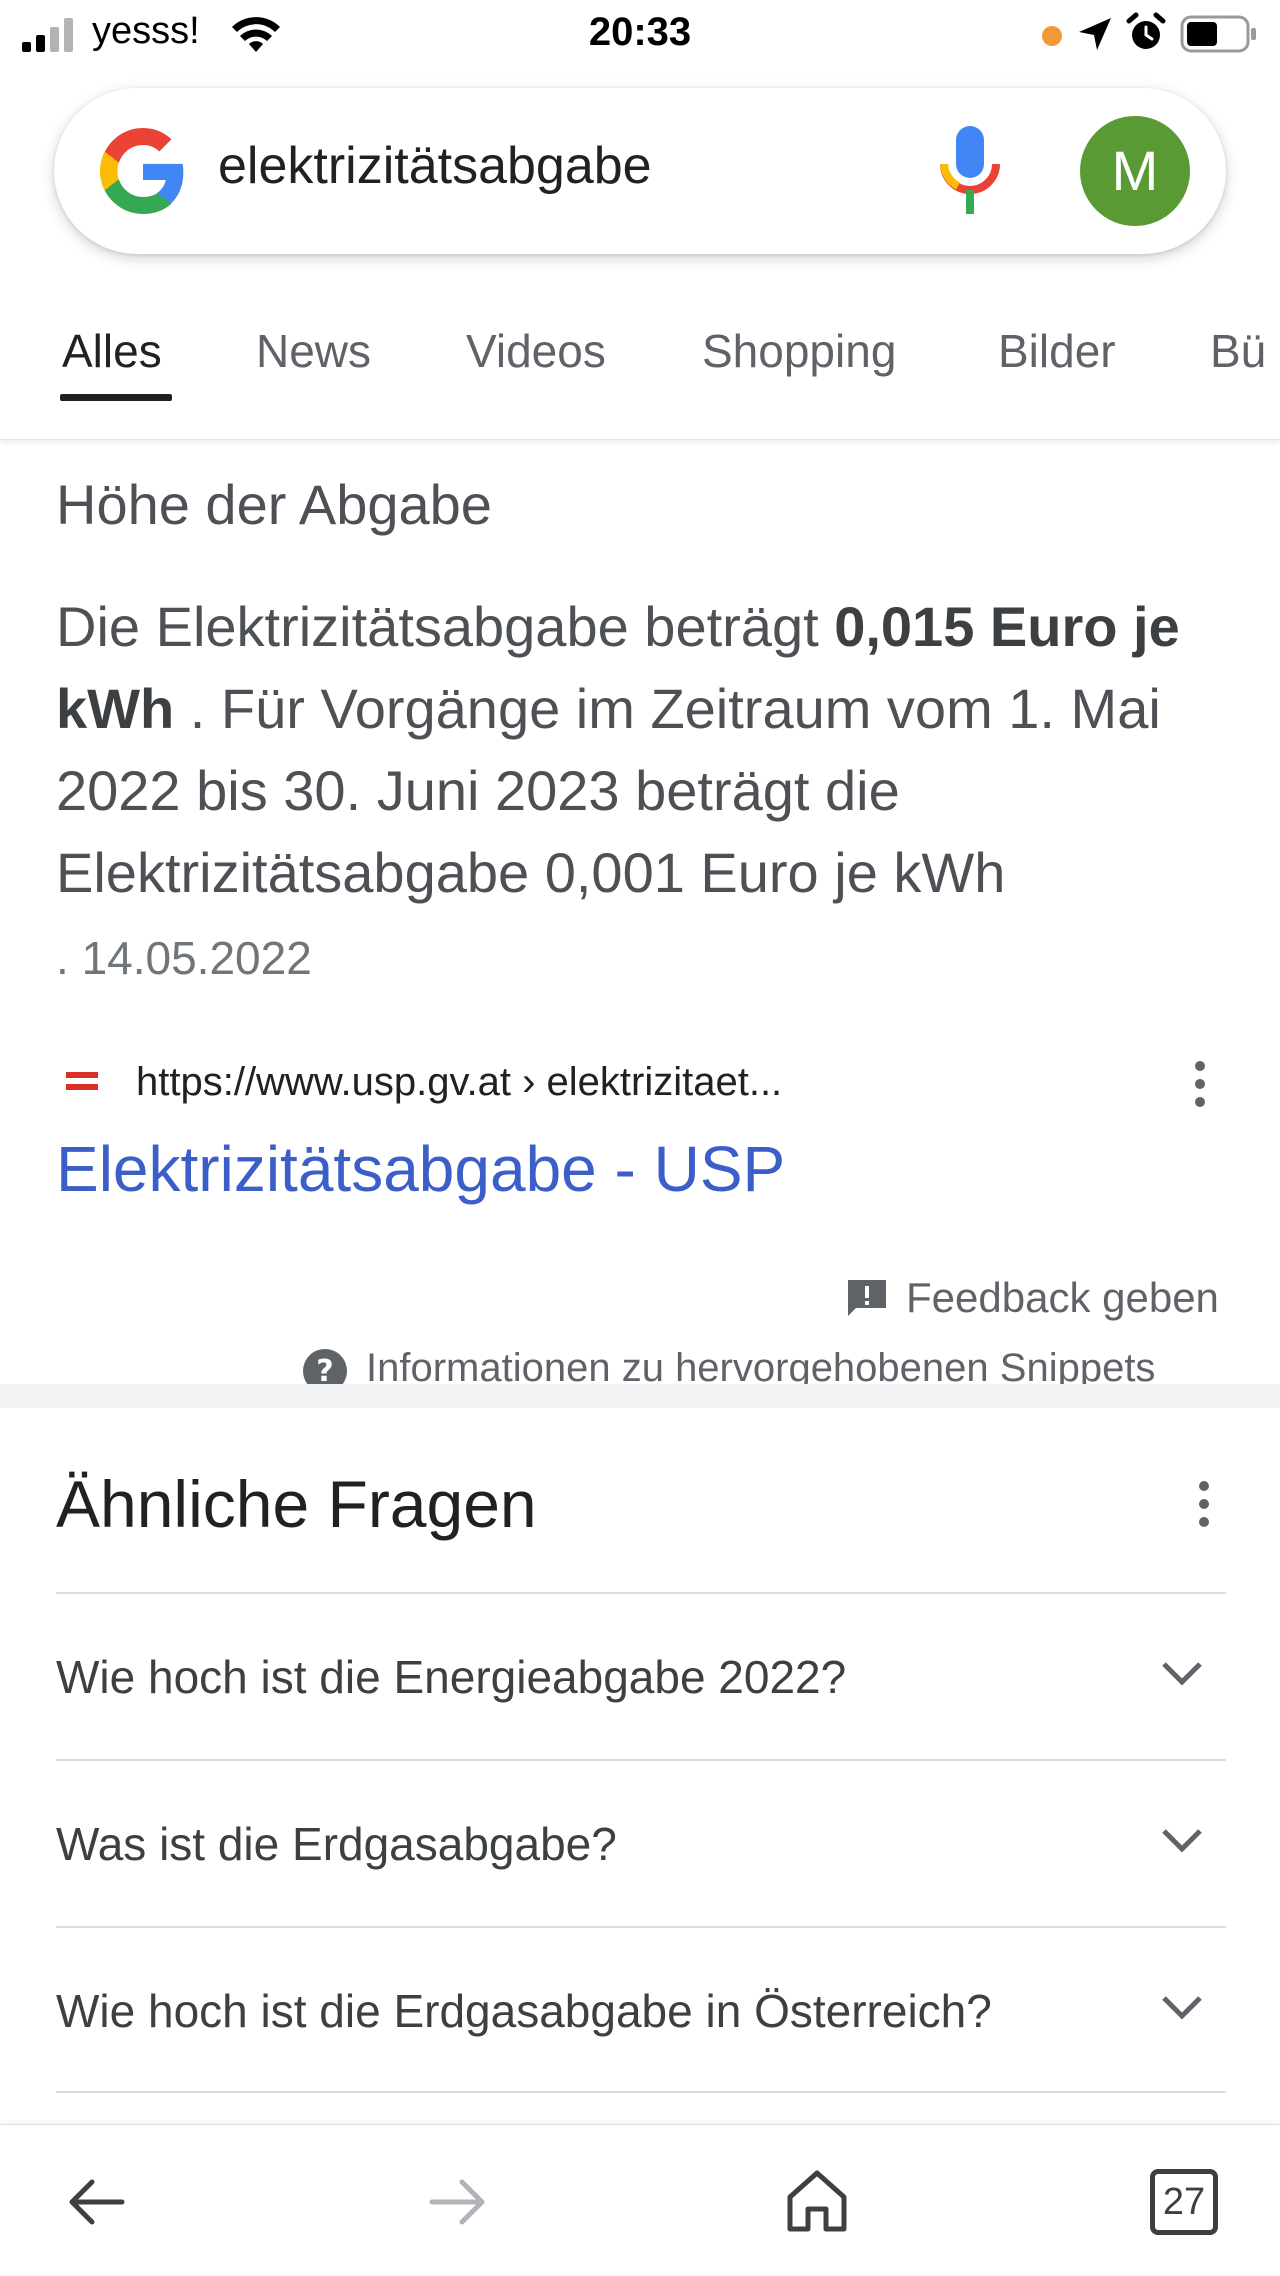  Describe the element at coordinates (82, 1081) in the screenshot. I see `austria-flag-favicon-icon` at that location.